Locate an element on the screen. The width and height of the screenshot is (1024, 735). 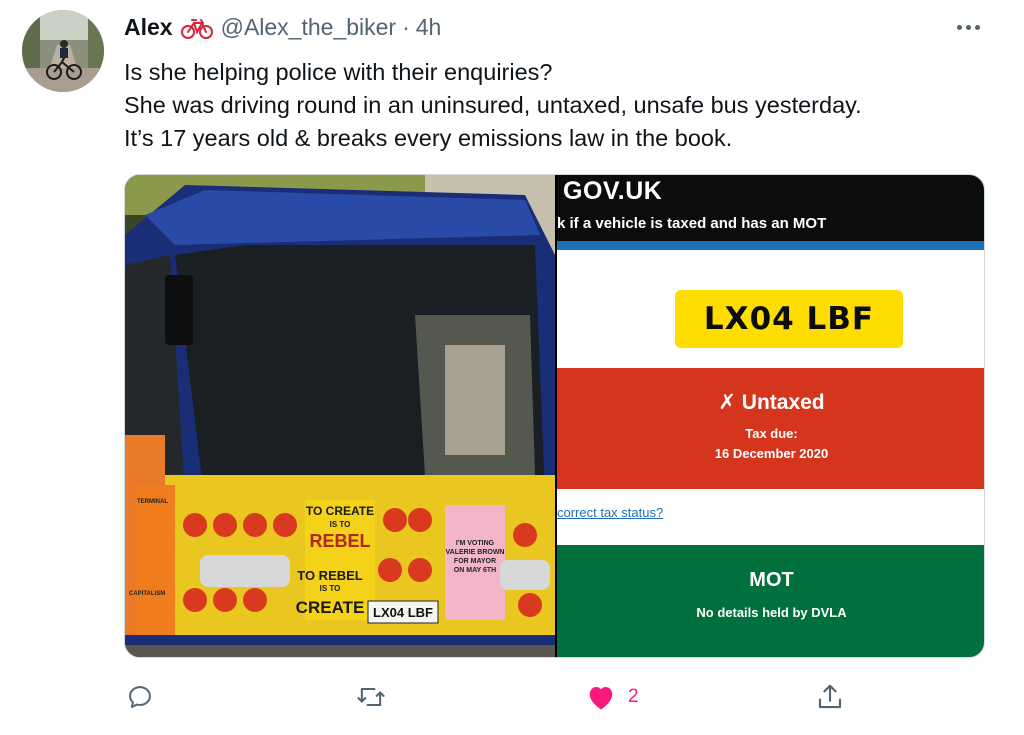
bicycle-icon is located at coordinates (196, 28).